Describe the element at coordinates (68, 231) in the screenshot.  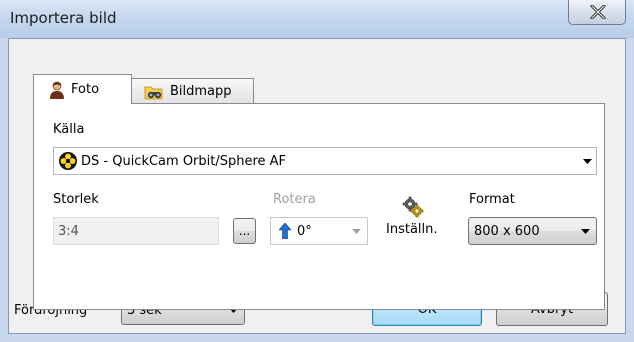
I see `size-value: 3:4` at that location.